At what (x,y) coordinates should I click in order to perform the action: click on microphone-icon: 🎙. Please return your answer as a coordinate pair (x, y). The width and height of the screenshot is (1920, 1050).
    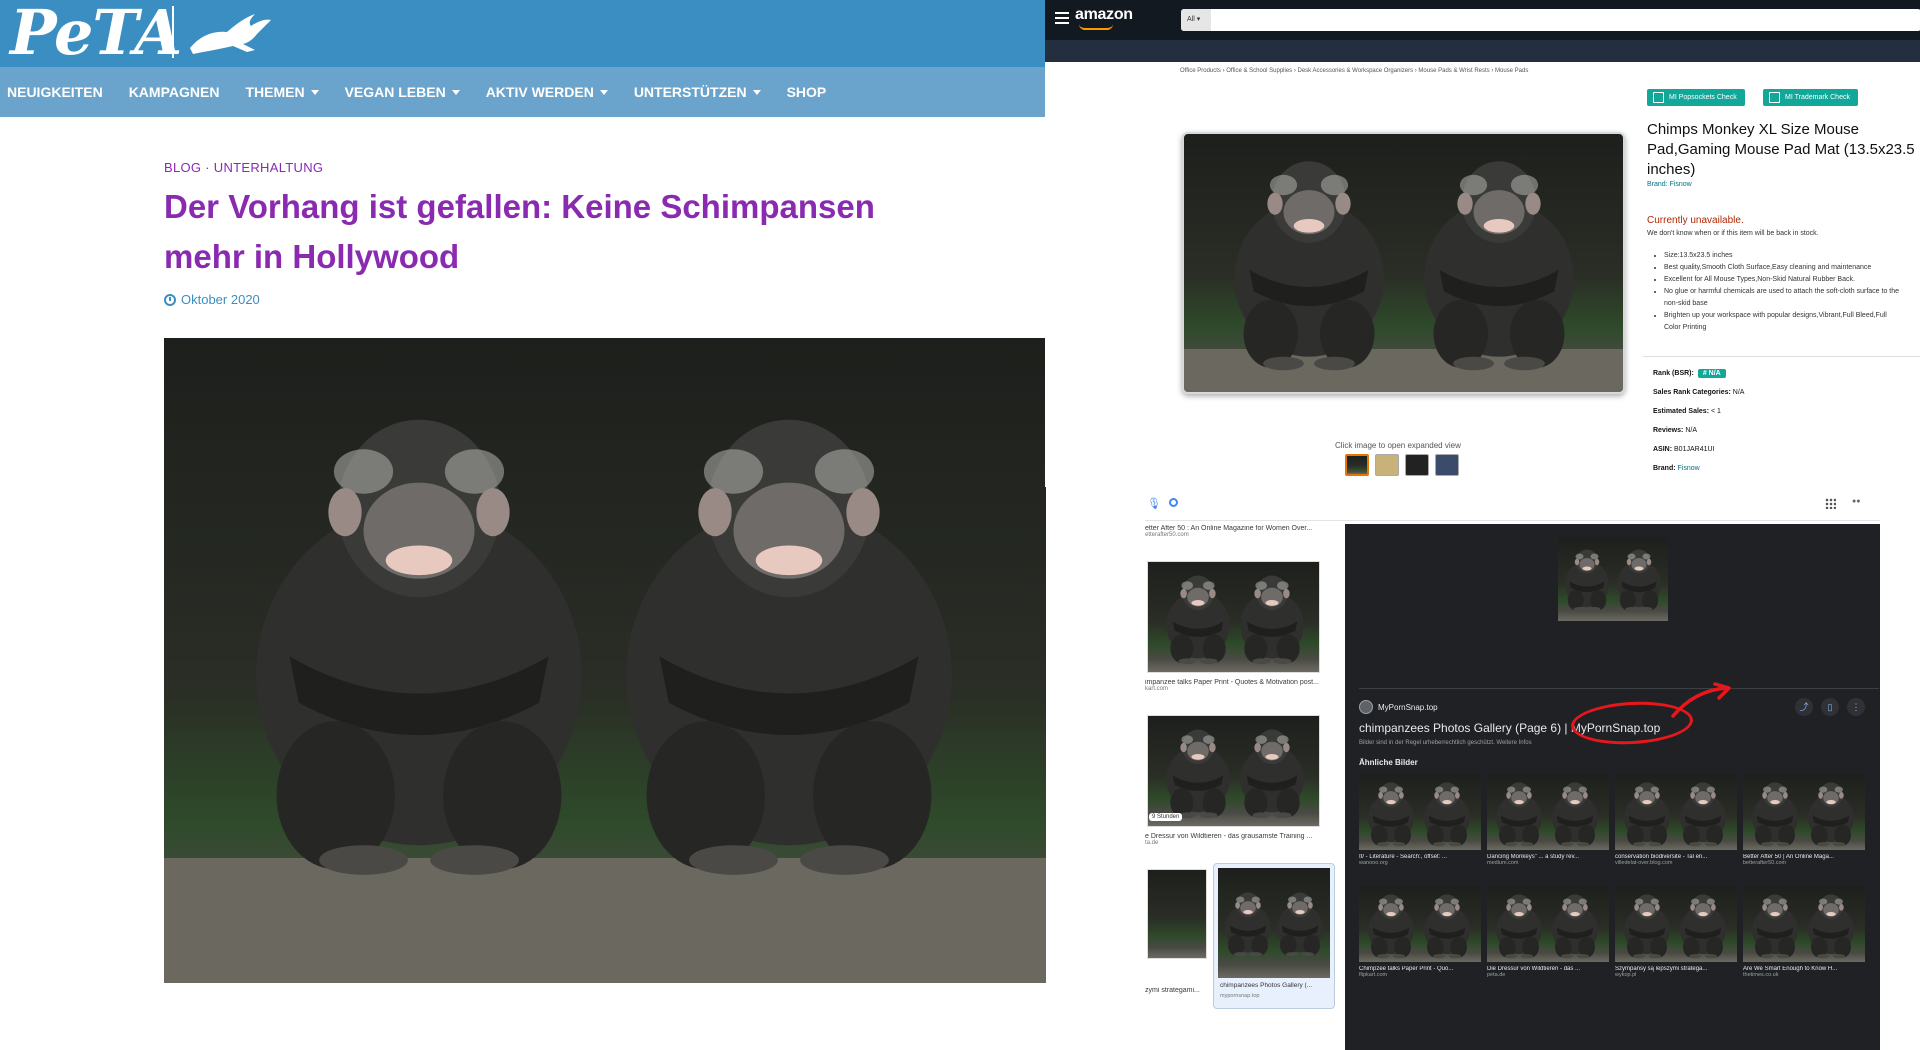
    Looking at the image, I should click on (1154, 503).